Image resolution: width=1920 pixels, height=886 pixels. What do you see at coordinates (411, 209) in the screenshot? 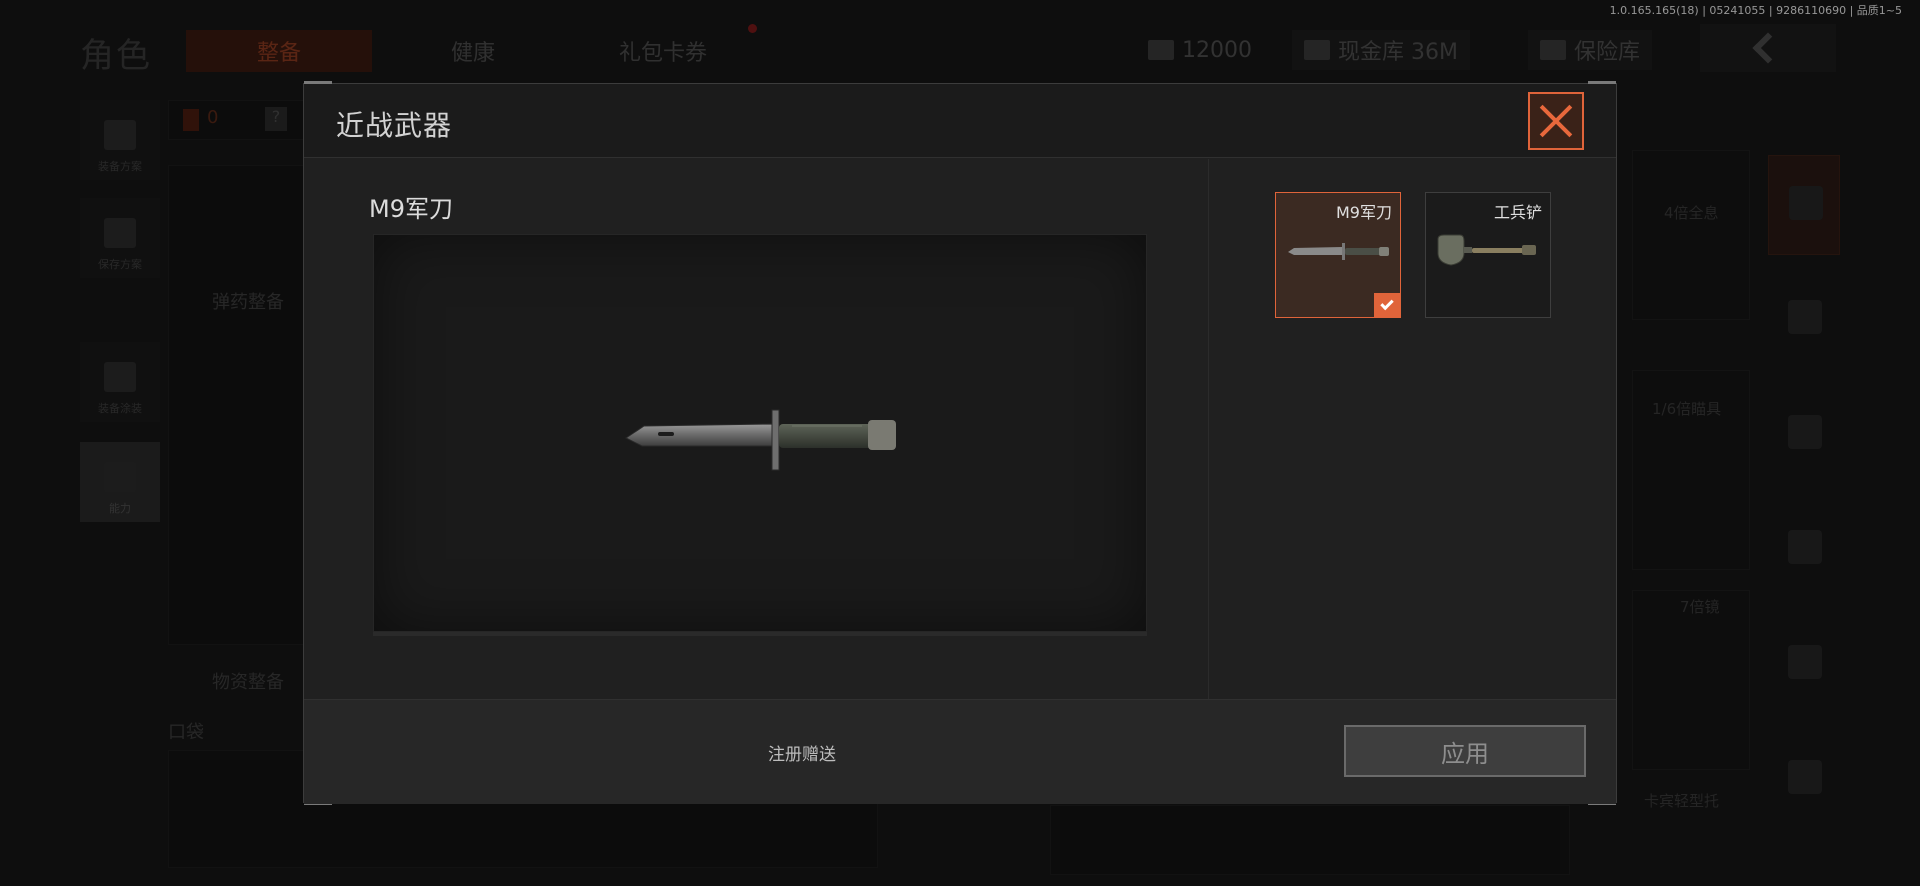
I see `selected-item-name: M9军刀` at bounding box center [411, 209].